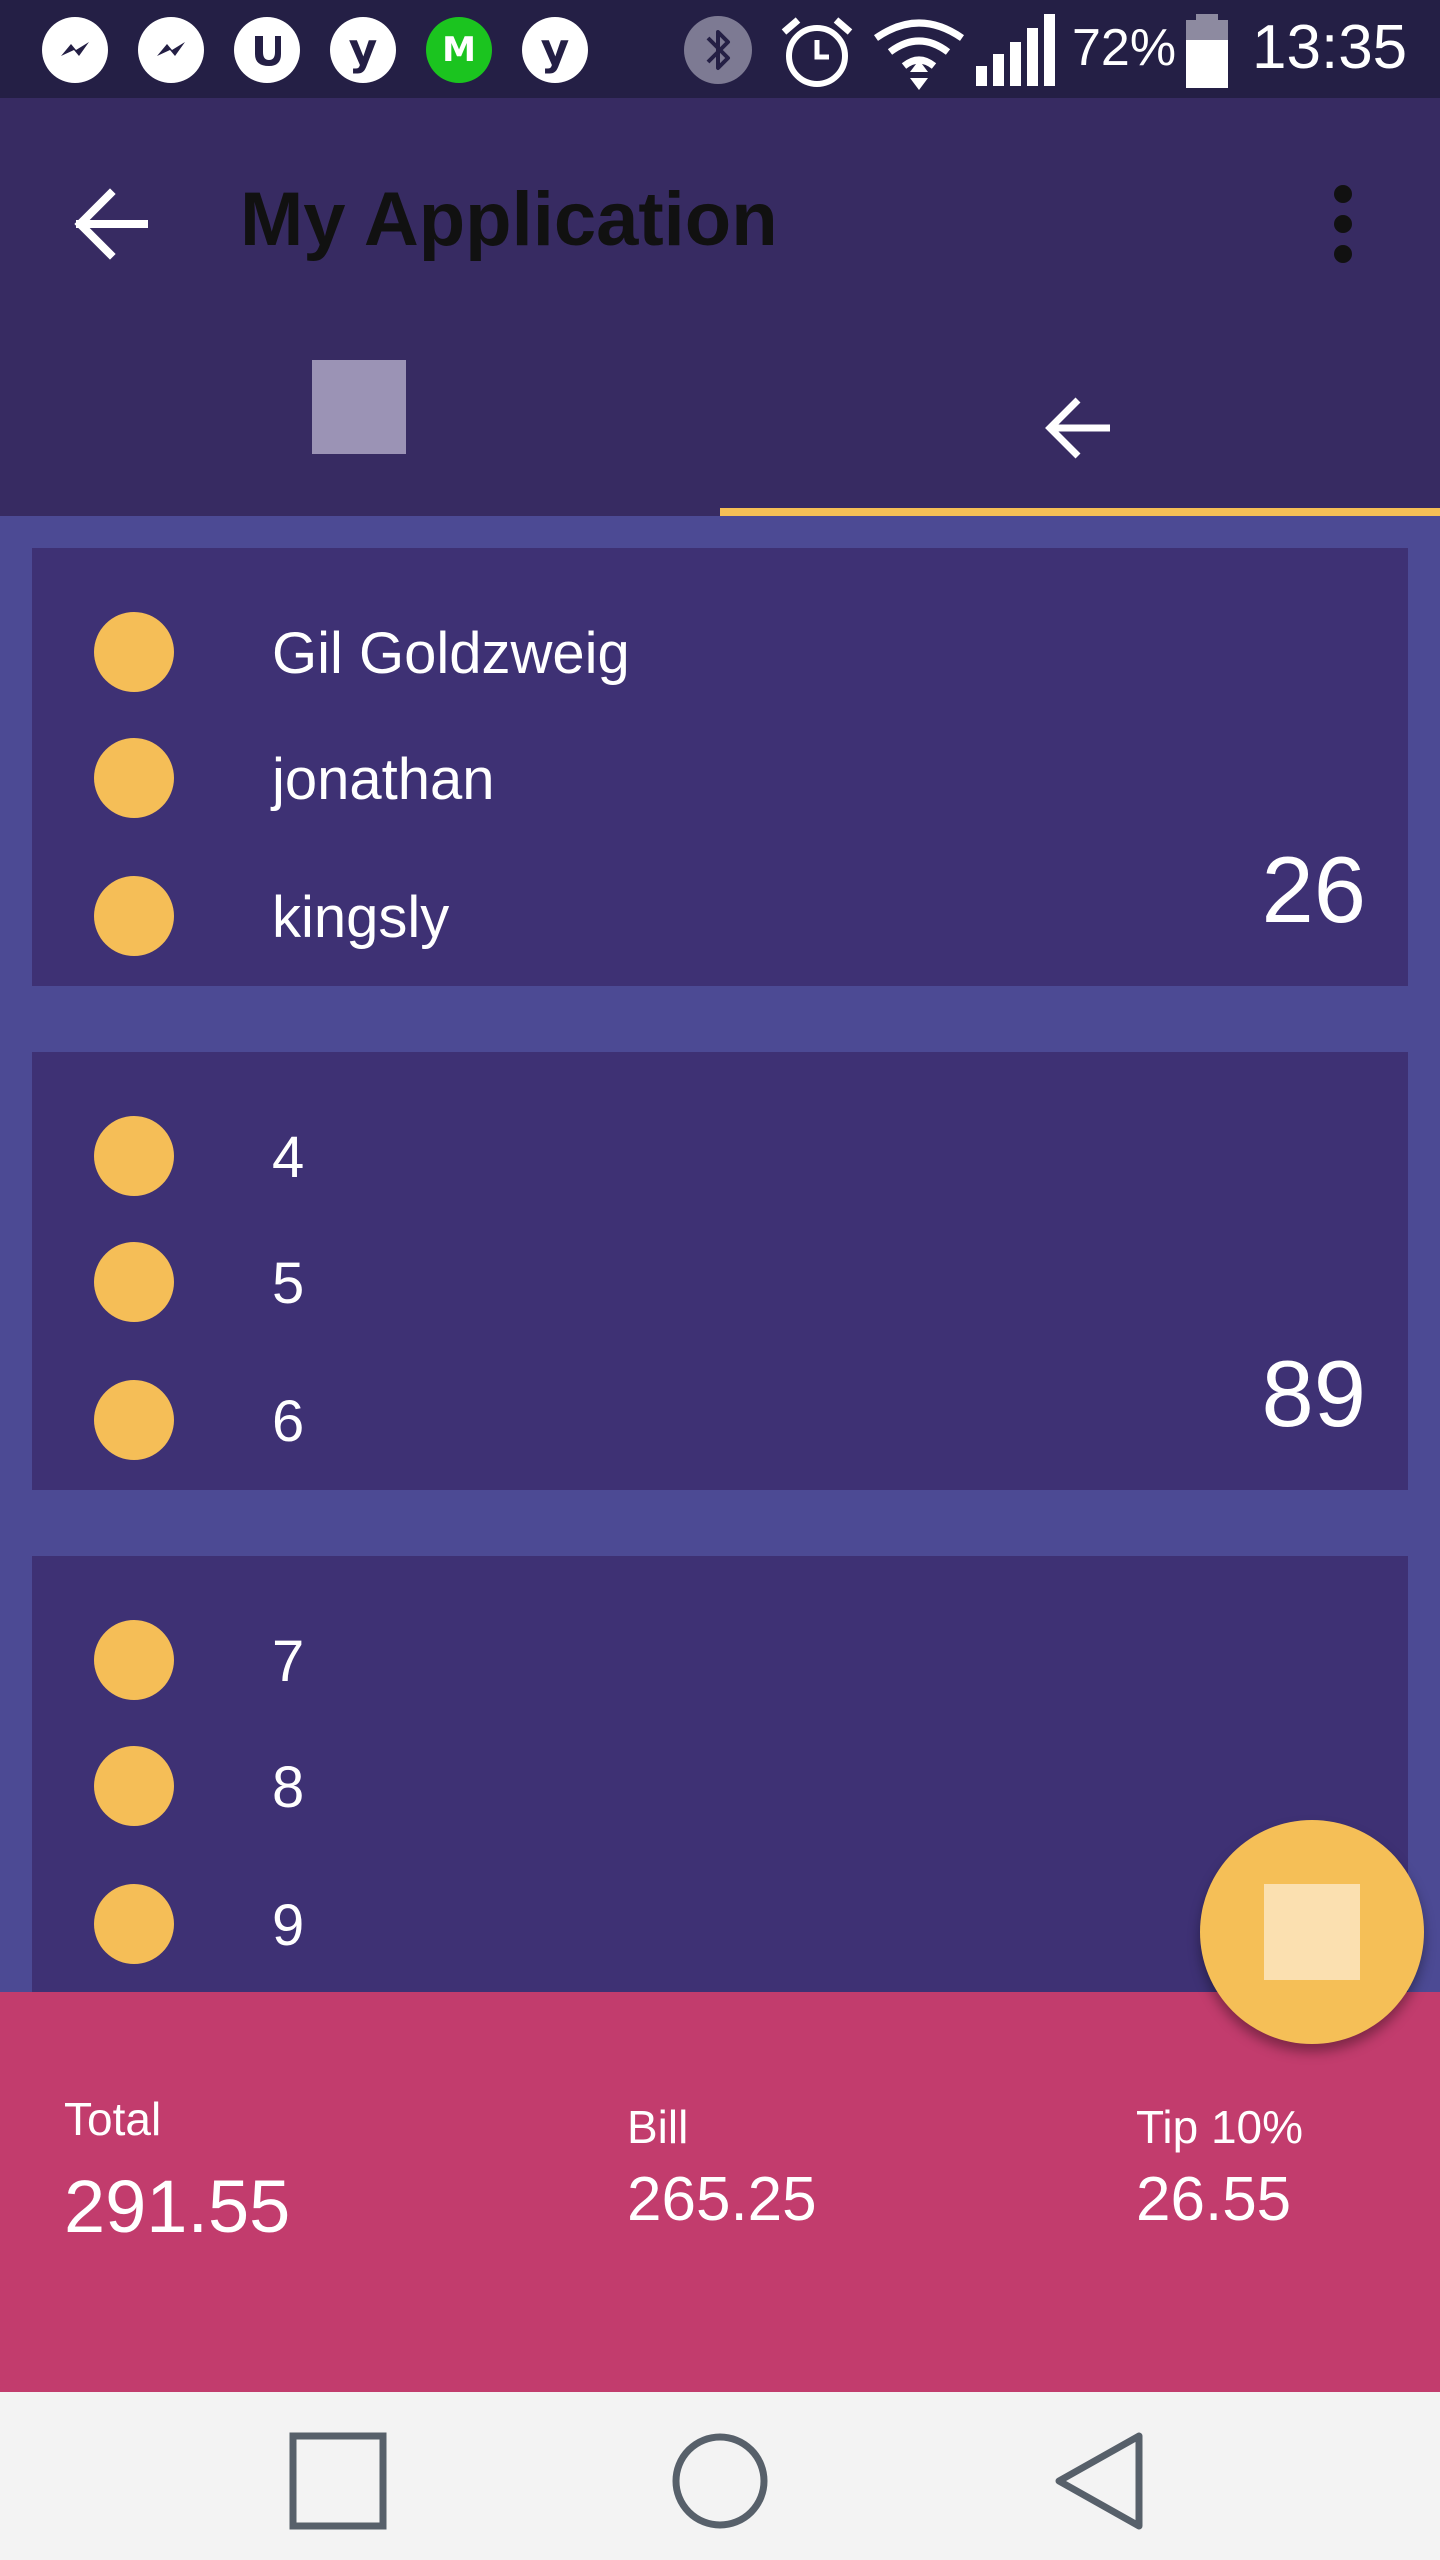 The height and width of the screenshot is (2560, 1440). Describe the element at coordinates (288, 1157) in the screenshot. I see `member-name: 4` at that location.